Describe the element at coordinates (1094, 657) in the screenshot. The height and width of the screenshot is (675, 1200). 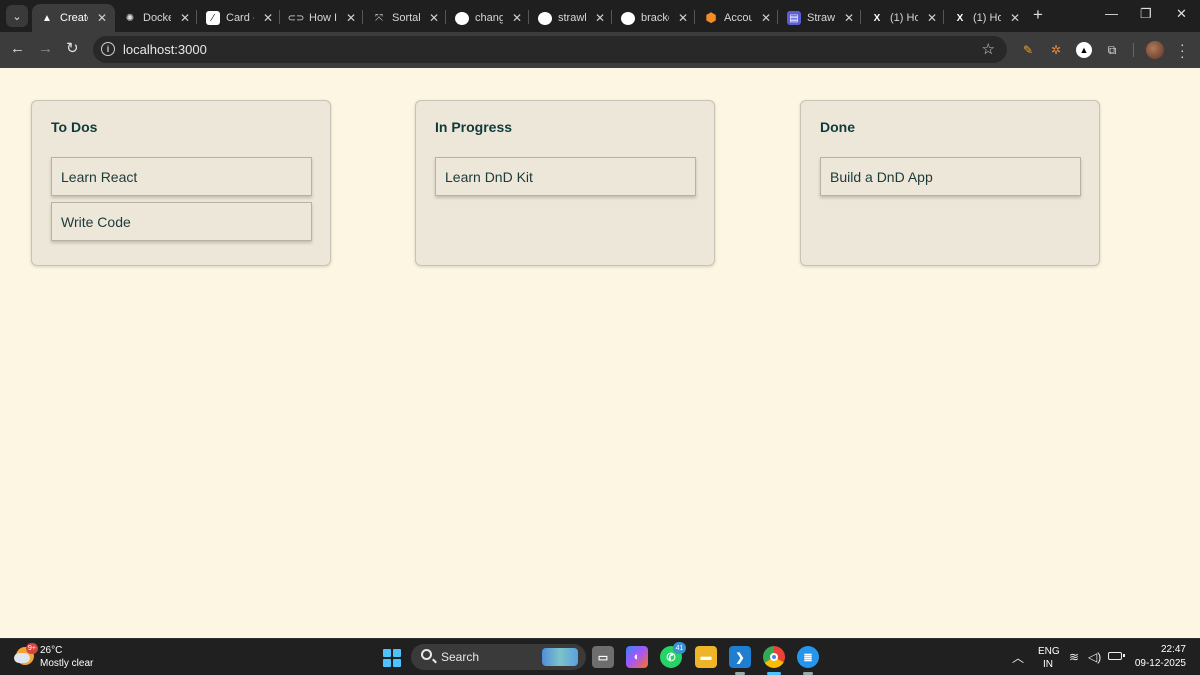
I see `volume-icon: ◁)` at that location.